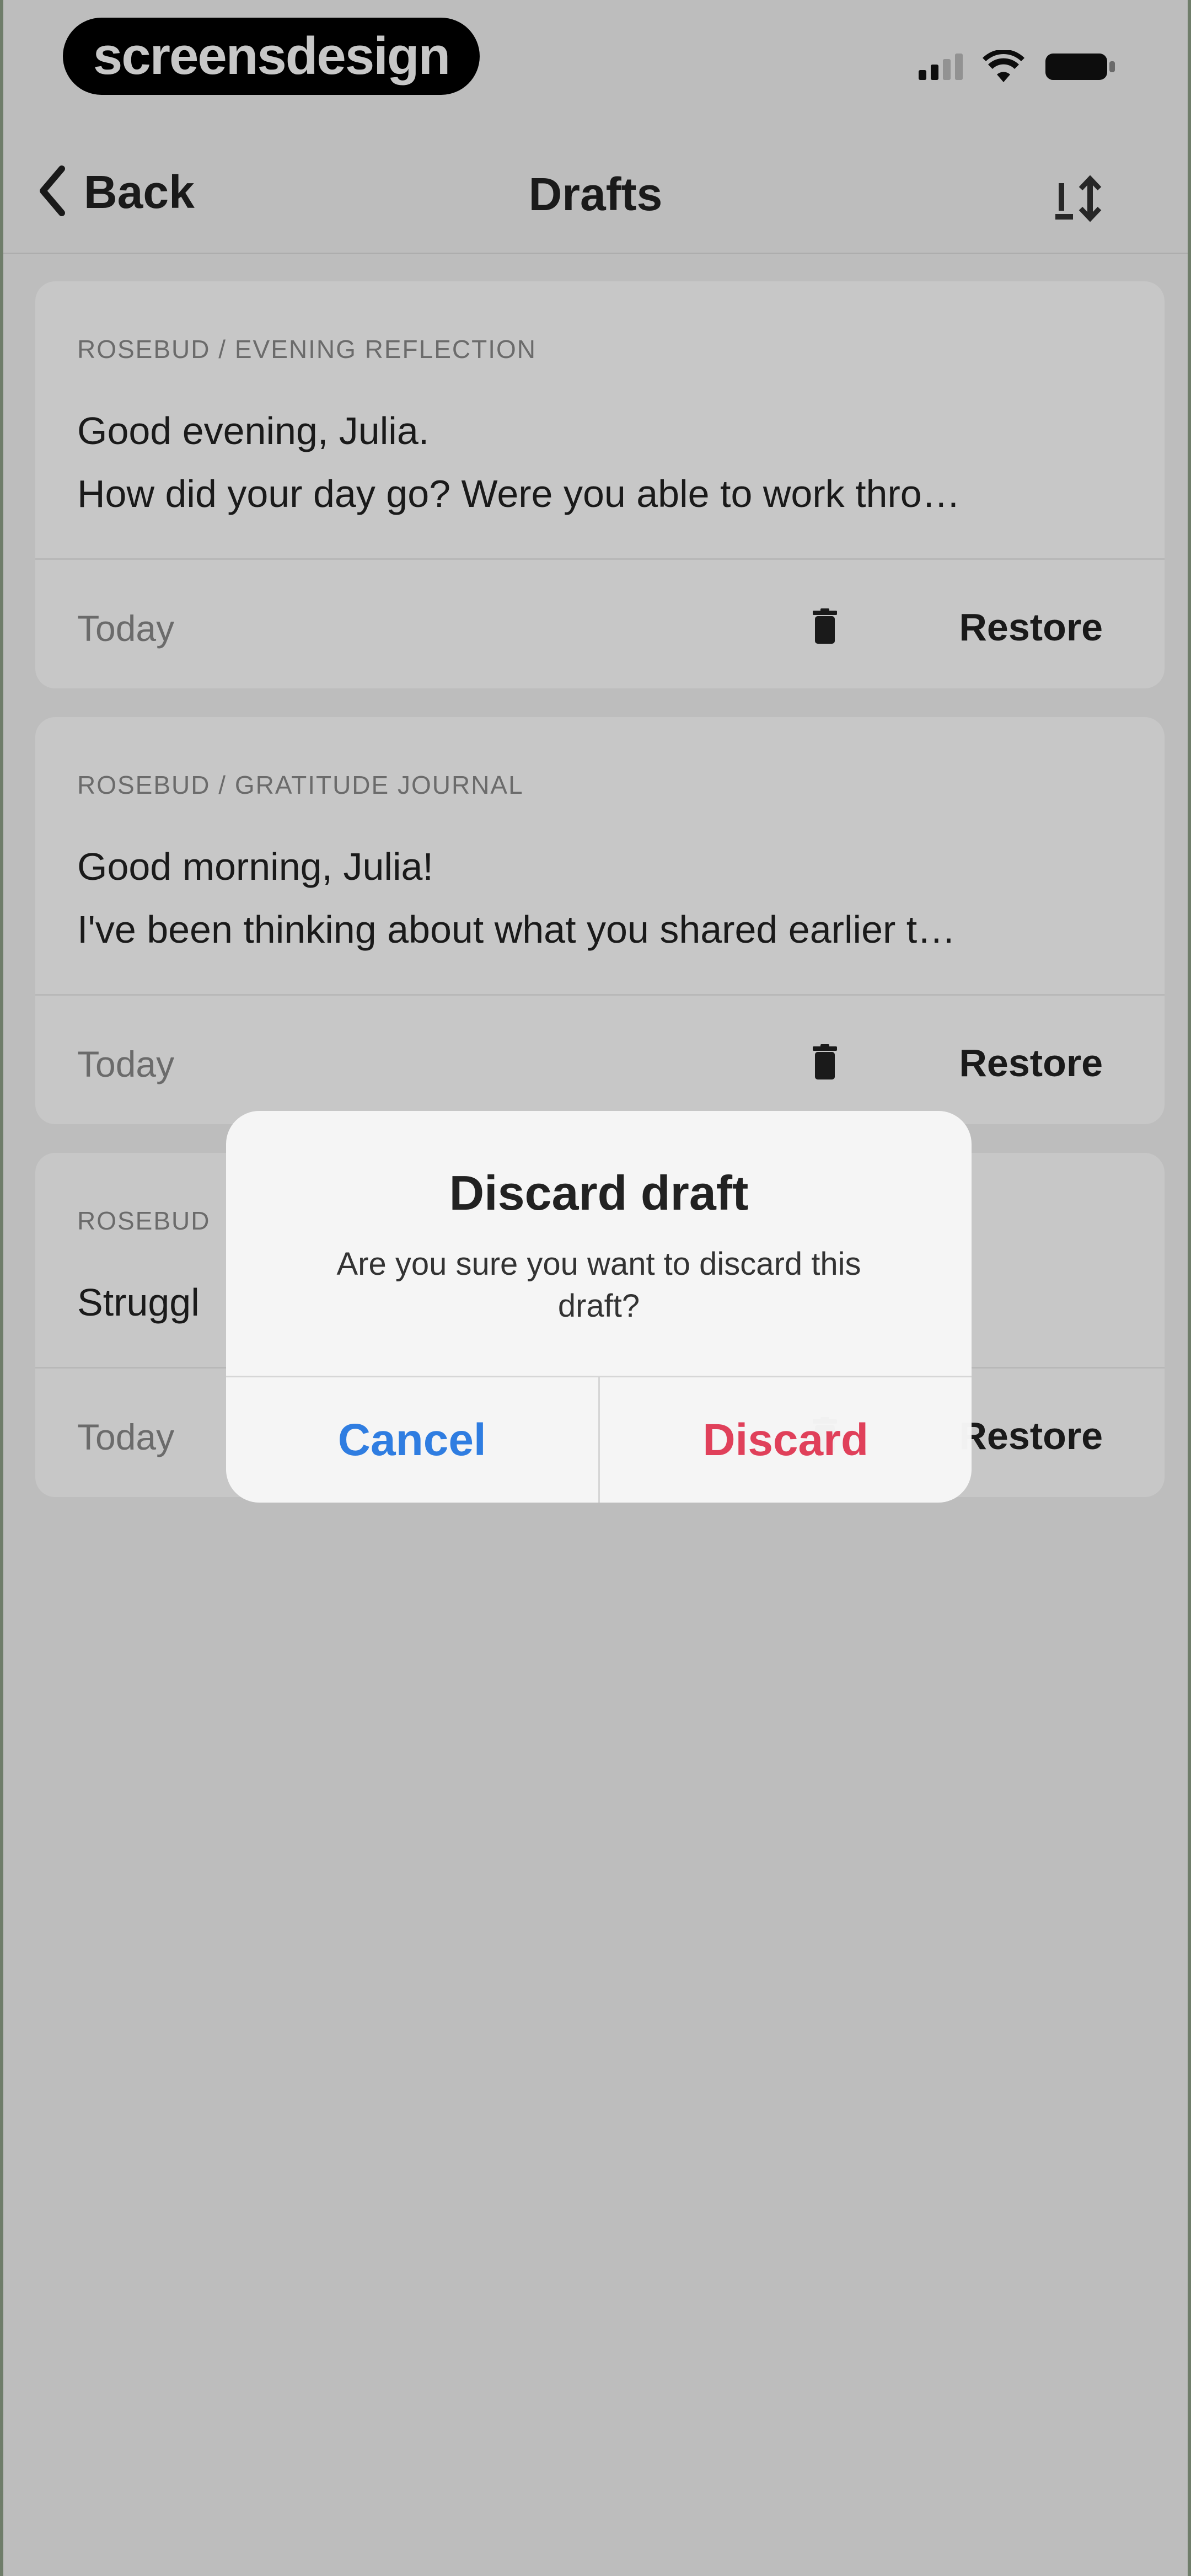 The height and width of the screenshot is (2576, 1191). What do you see at coordinates (599, 1193) in the screenshot?
I see `alert-title: Discard draft` at bounding box center [599, 1193].